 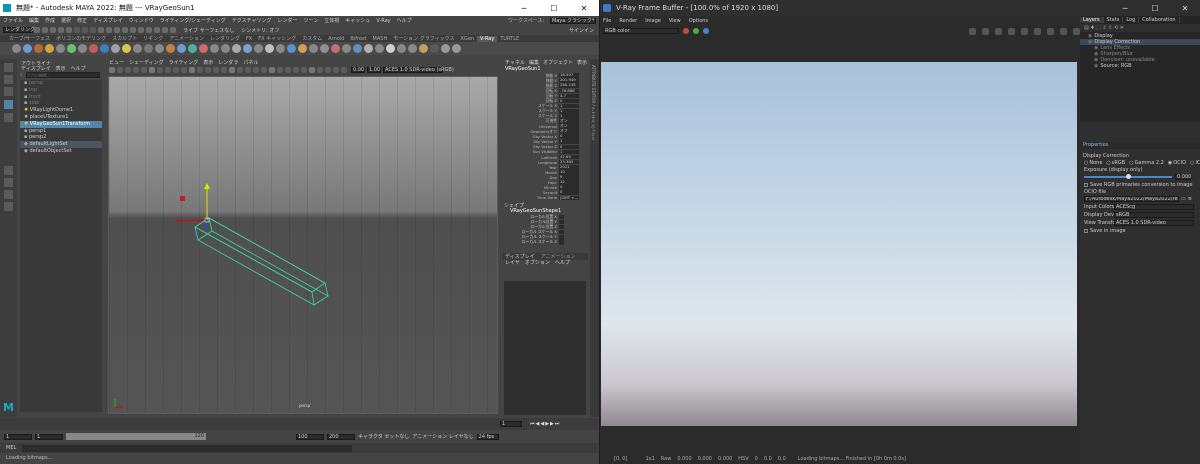 I want to click on view-transform-field: ACES 1.0 SDR-video, so click(x=1154, y=223).